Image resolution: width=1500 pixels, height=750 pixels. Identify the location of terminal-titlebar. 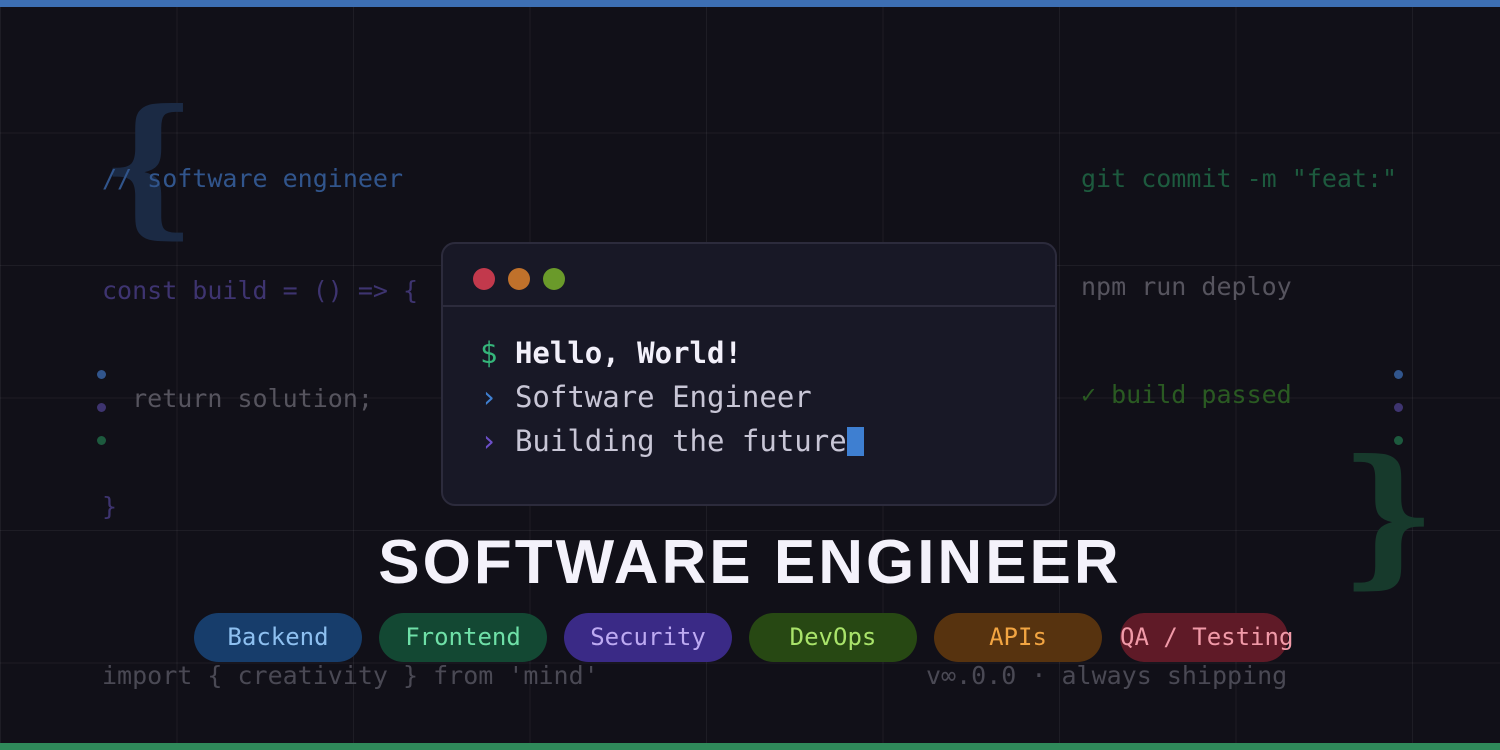
(749, 275).